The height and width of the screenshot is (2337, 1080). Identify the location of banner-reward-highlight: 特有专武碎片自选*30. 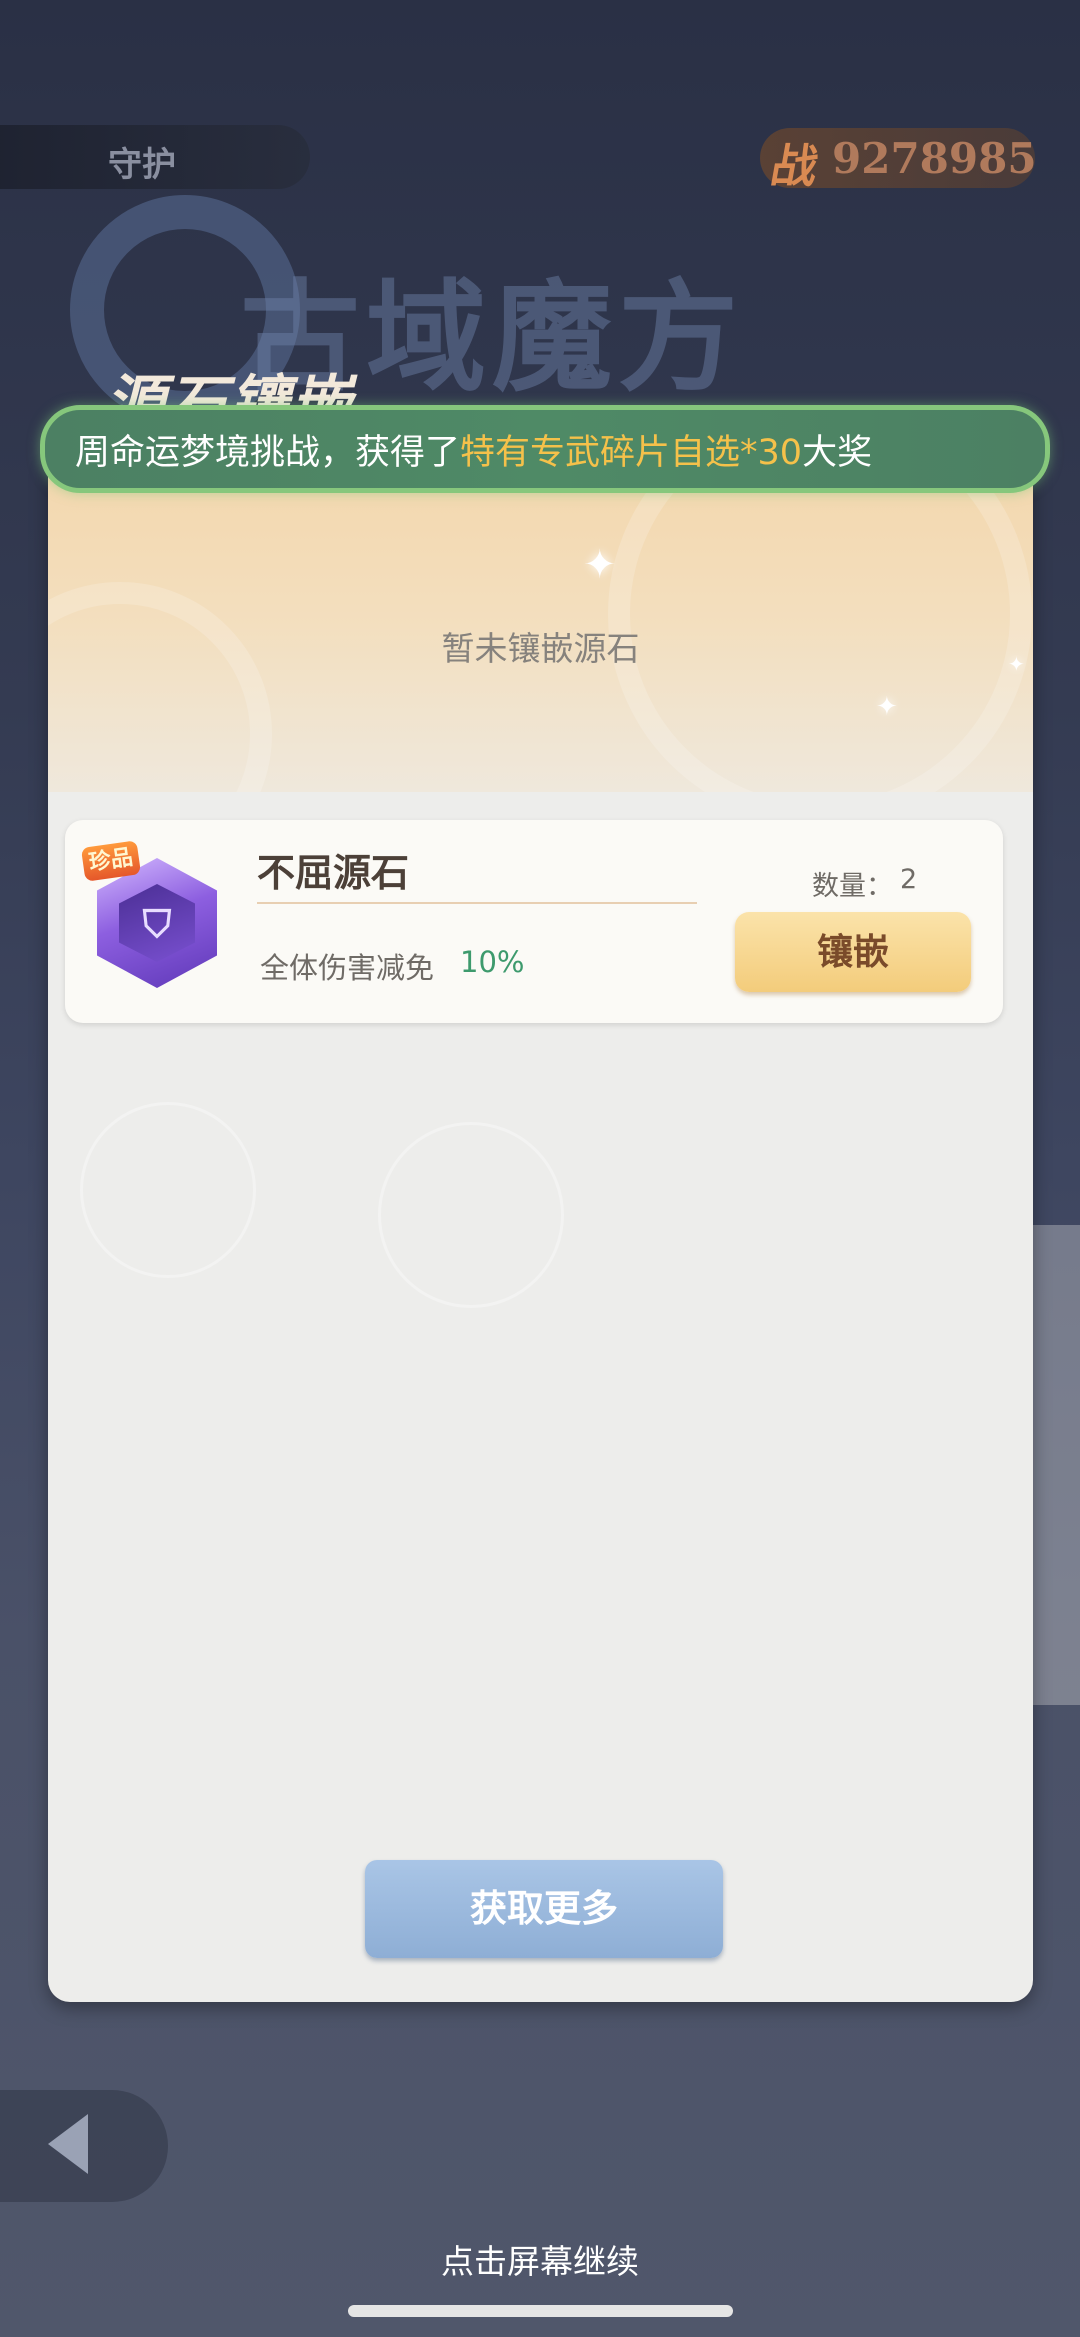
(631, 453).